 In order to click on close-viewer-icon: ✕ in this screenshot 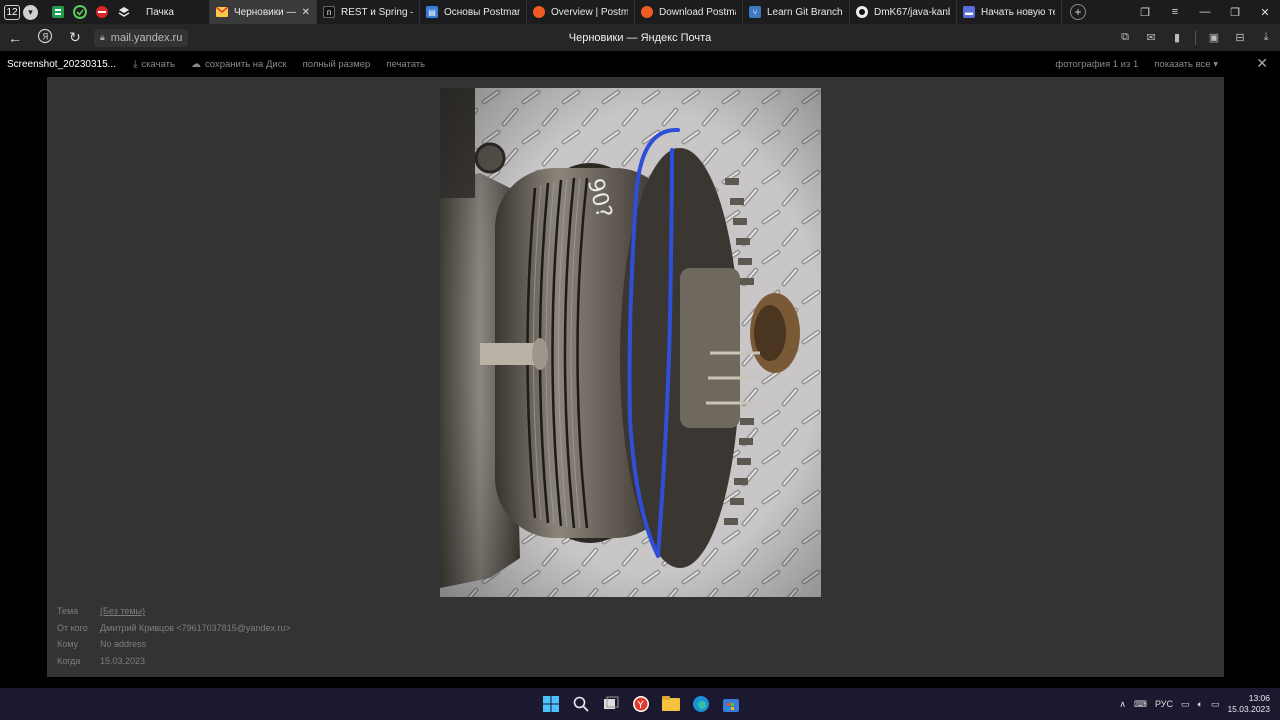, I will do `click(1262, 63)`.